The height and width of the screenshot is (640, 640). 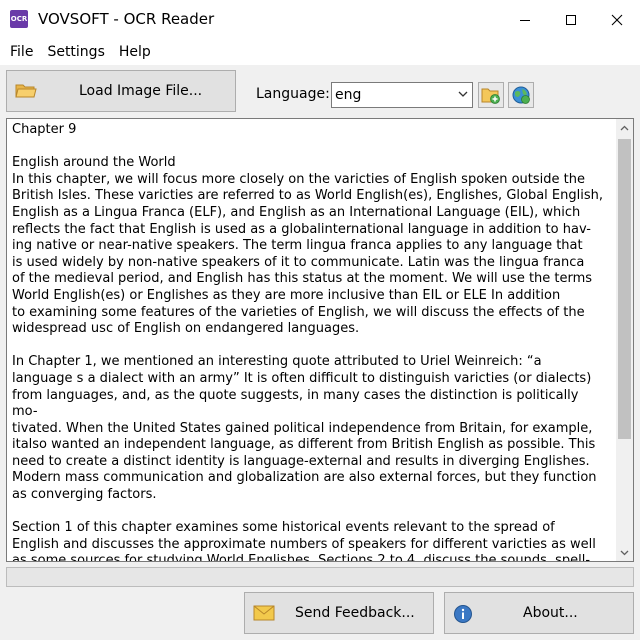 What do you see at coordinates (320, 52) in the screenshot?
I see `menu-bar: File Settings Help` at bounding box center [320, 52].